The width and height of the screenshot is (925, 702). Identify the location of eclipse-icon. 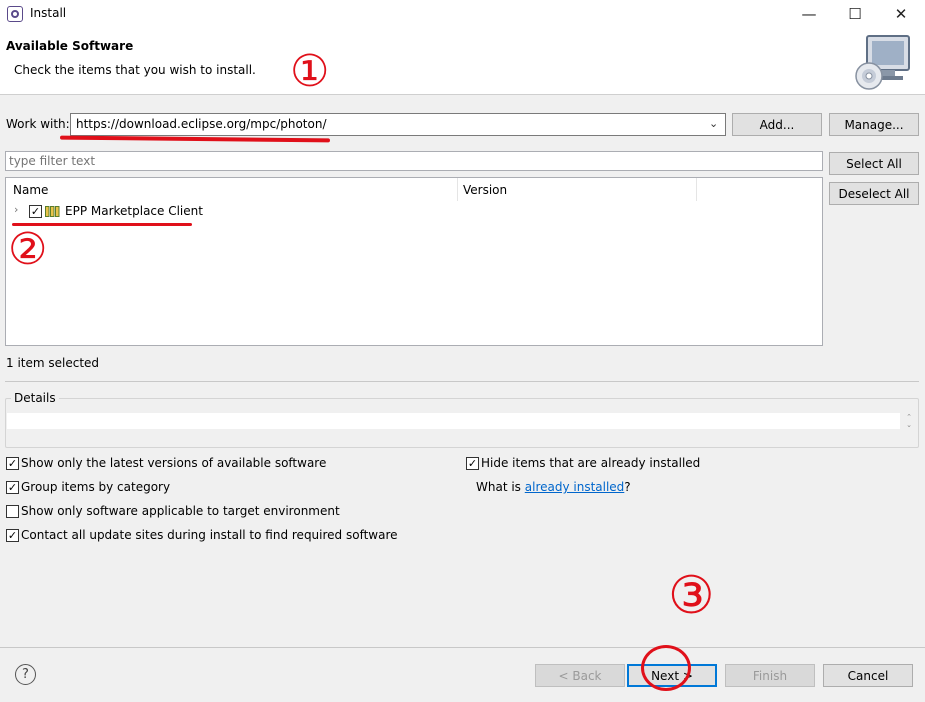
(15, 14).